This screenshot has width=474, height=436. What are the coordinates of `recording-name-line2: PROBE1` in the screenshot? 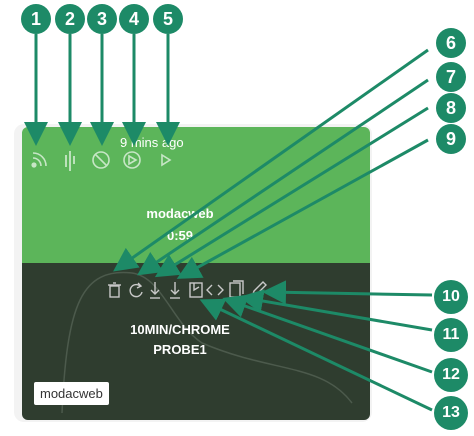 It's located at (180, 349).